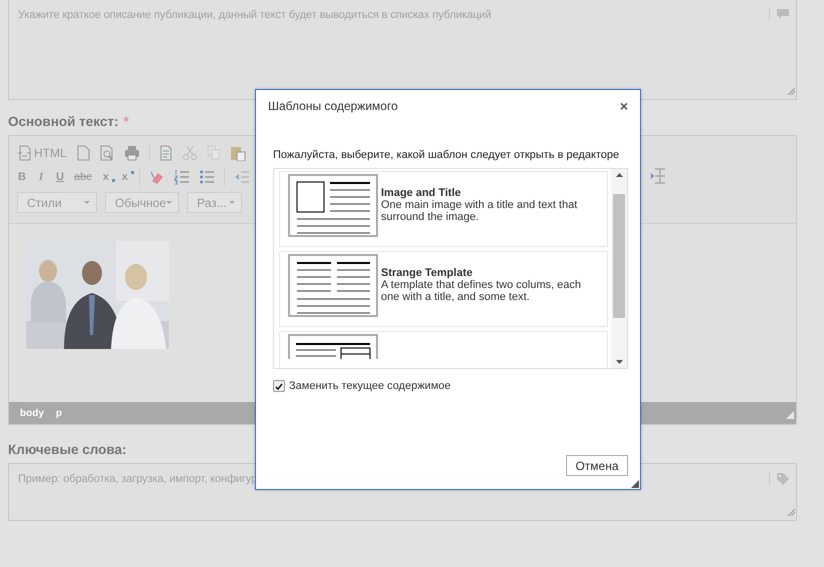  What do you see at coordinates (126, 121) in the screenshot?
I see `required-mark: *` at bounding box center [126, 121].